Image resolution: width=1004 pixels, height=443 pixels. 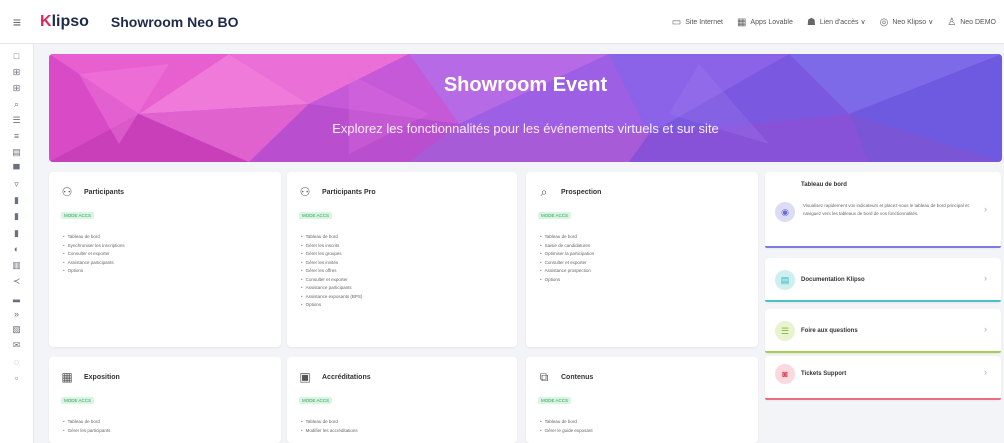 I want to click on list-item: Gérer les offres, so click(x=331, y=271).